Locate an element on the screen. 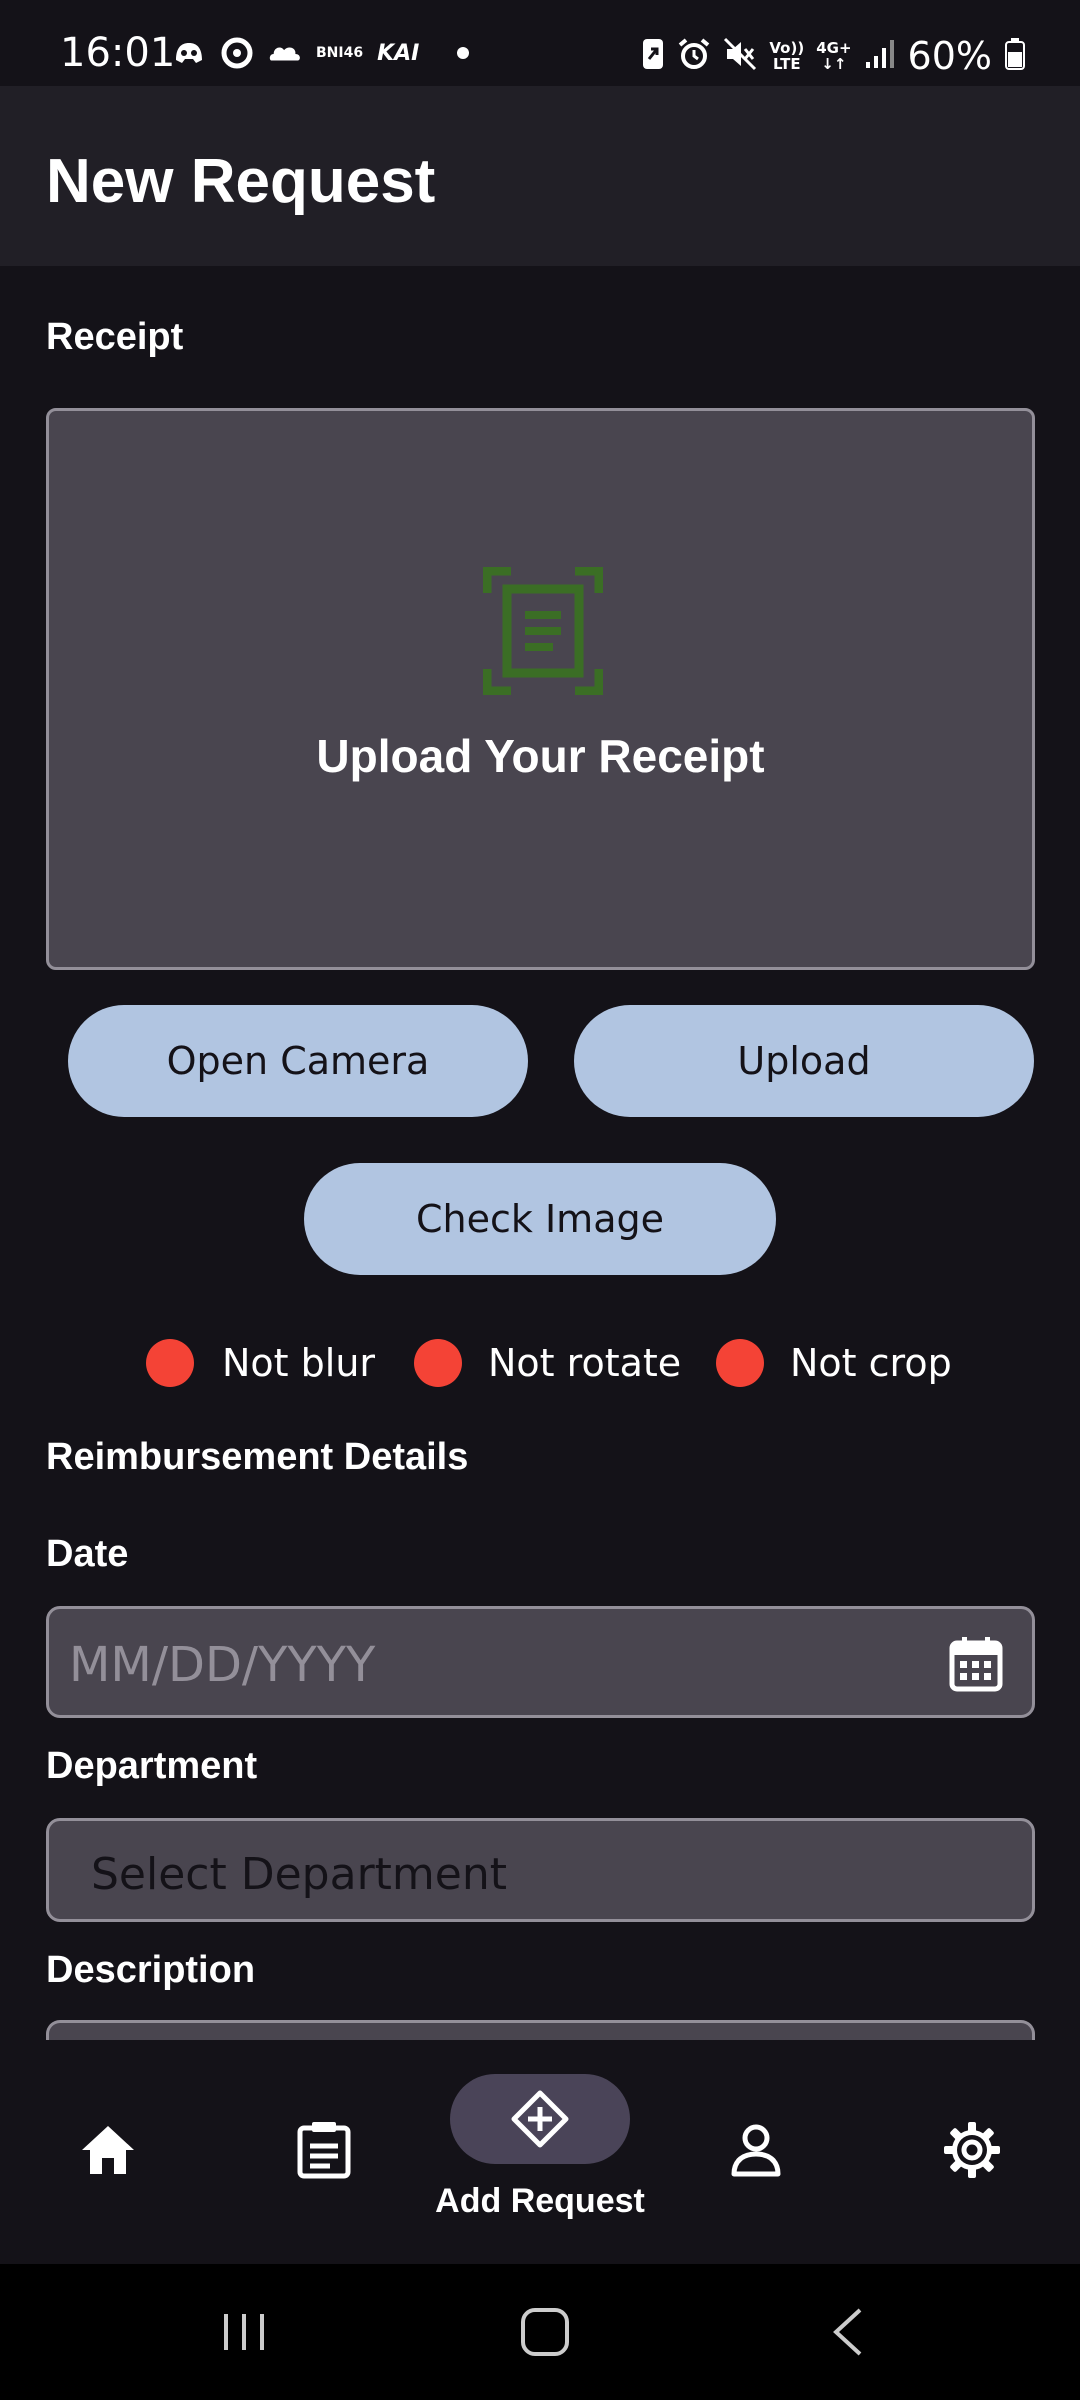 The height and width of the screenshot is (2400, 1080). crop-status-indicator is located at coordinates (740, 1363).